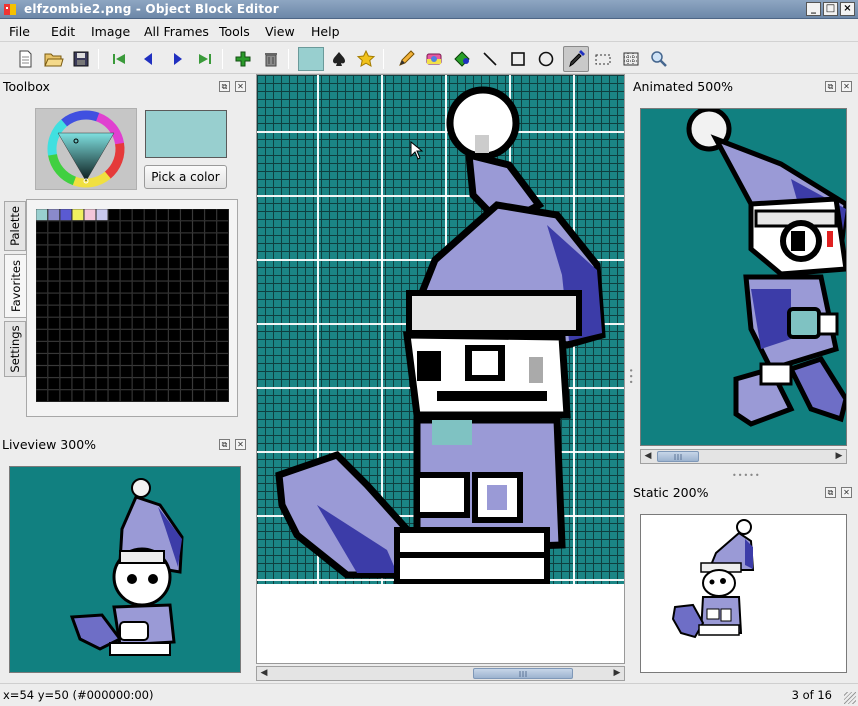  What do you see at coordinates (240, 444) in the screenshot?
I see `liveview-close-button: ✕` at bounding box center [240, 444].